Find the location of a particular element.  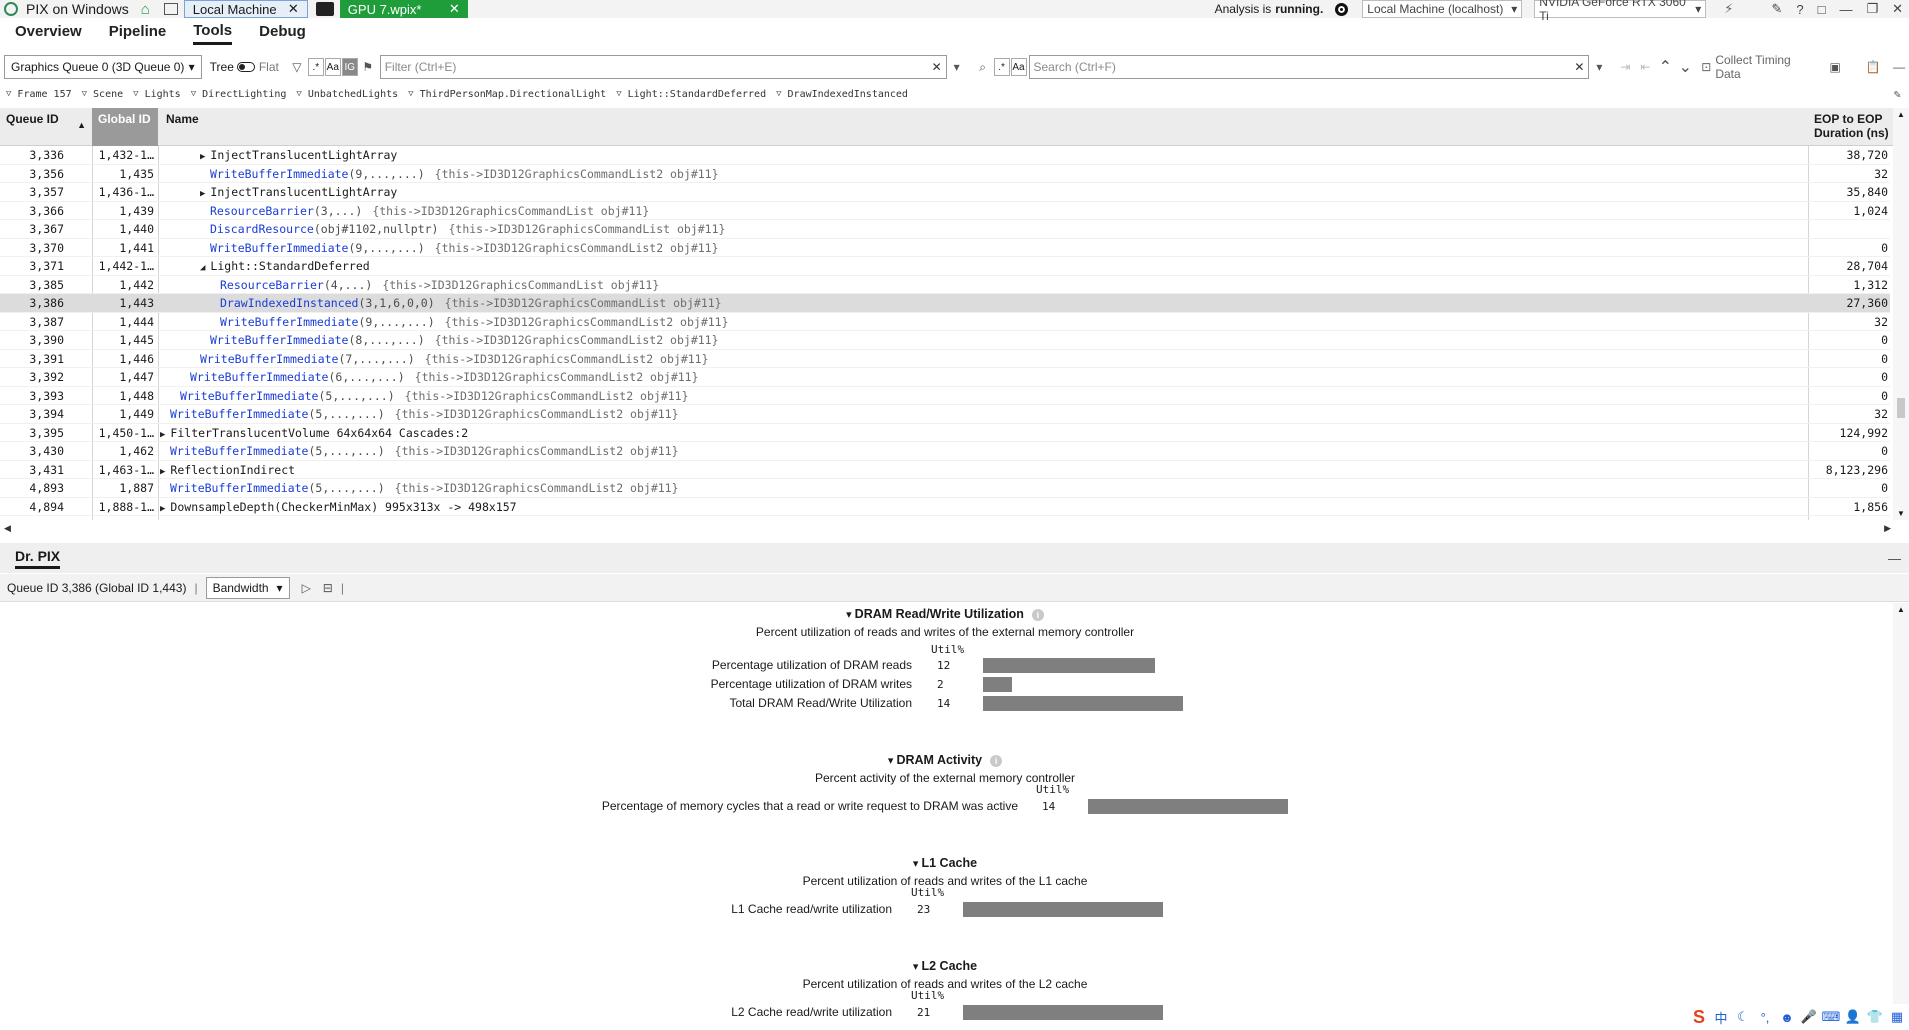

scroll-left-icon: ◀ is located at coordinates (7, 528).